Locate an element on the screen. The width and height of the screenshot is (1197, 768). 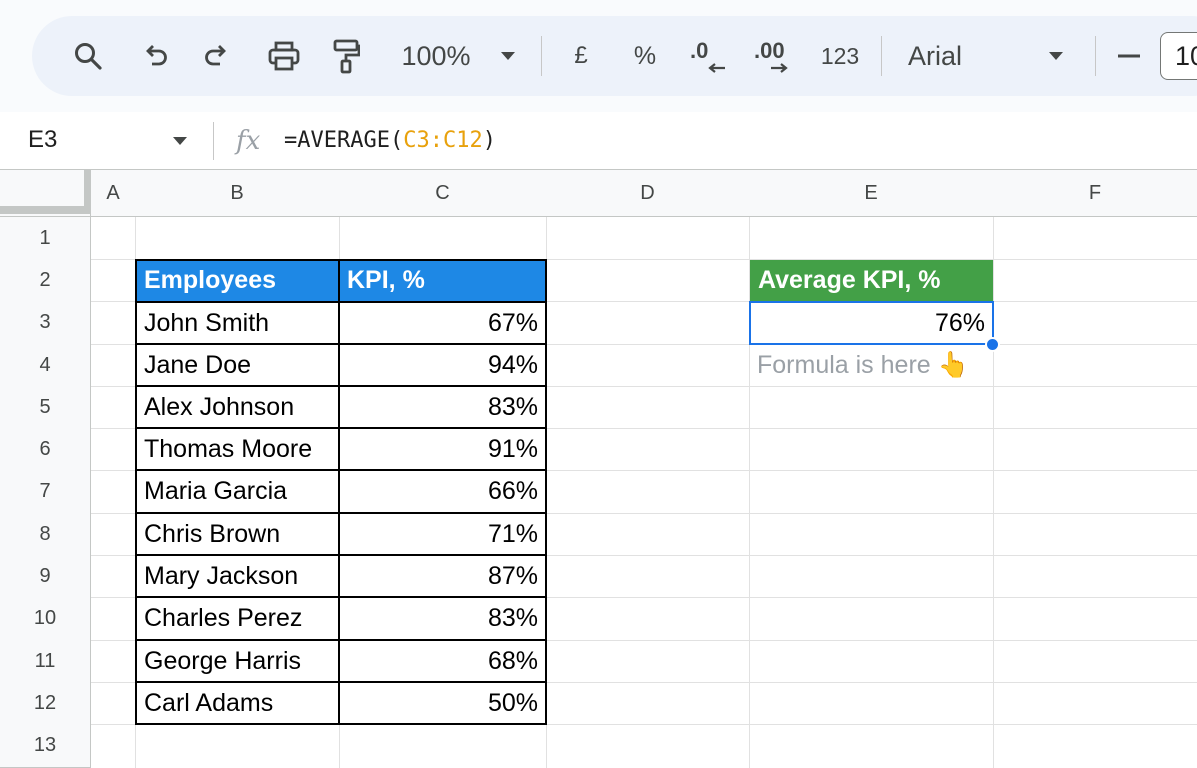
zoom-select: 100% is located at coordinates (436, 56).